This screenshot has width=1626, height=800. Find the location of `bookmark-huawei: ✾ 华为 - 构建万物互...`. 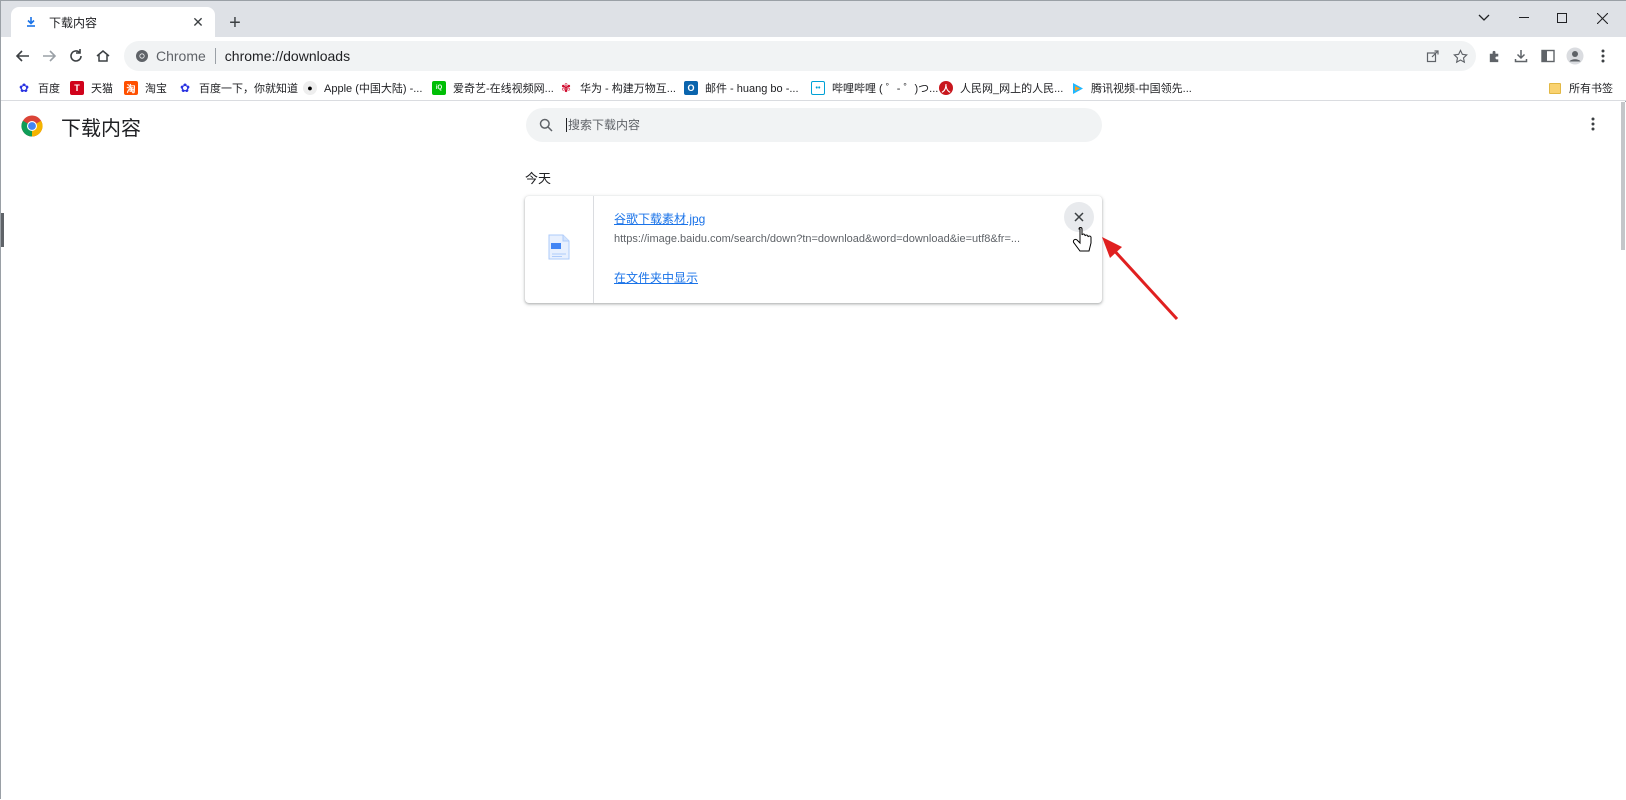

bookmark-huawei: ✾ 华为 - 构建万物互... is located at coordinates (617, 88).